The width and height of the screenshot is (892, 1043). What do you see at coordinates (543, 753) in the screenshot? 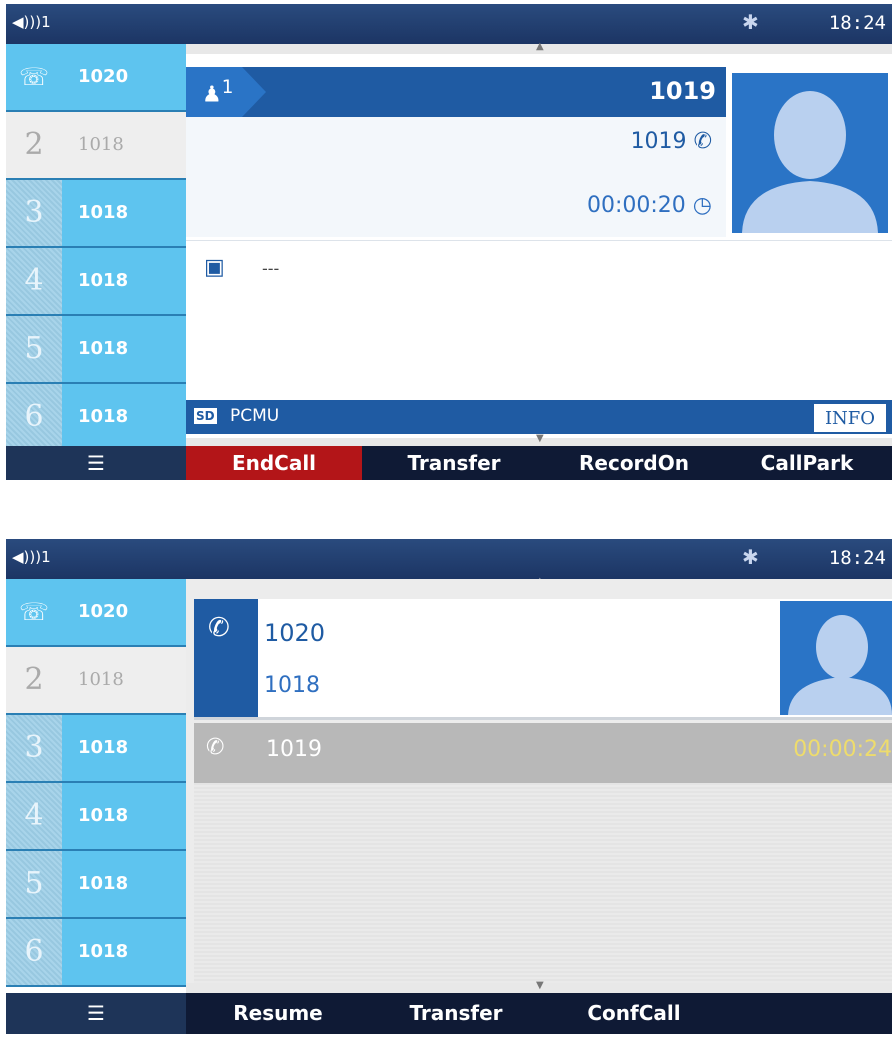
I see `held-call-row: ✆ 1019 00:00:24` at bounding box center [543, 753].